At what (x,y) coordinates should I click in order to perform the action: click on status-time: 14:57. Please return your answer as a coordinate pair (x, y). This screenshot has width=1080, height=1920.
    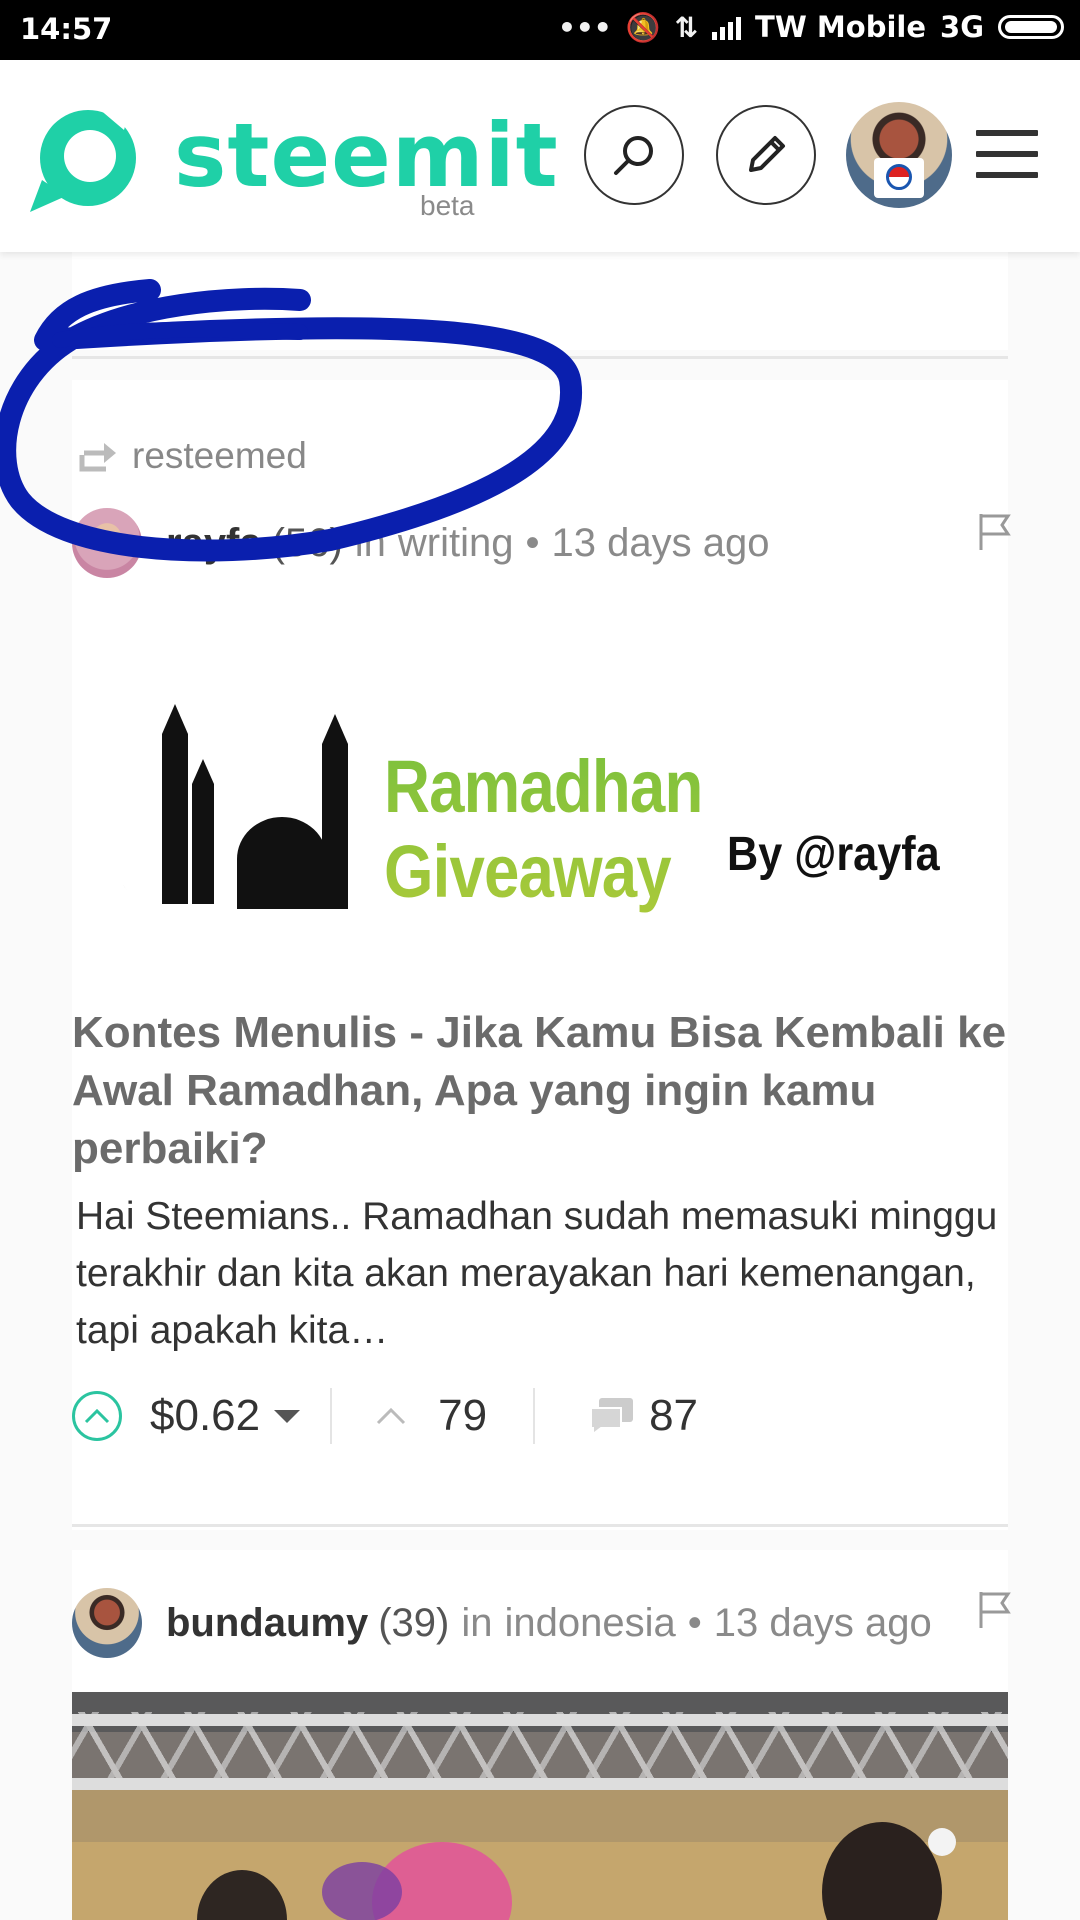
    Looking at the image, I should click on (66, 29).